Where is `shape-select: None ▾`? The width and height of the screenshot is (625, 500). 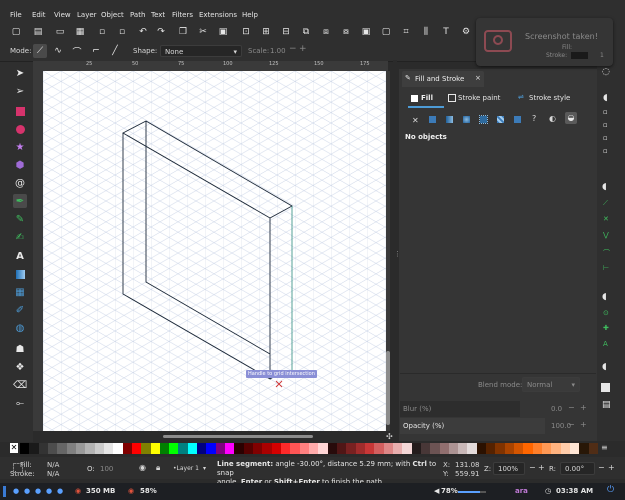
shape-select: None ▾ is located at coordinates (201, 51).